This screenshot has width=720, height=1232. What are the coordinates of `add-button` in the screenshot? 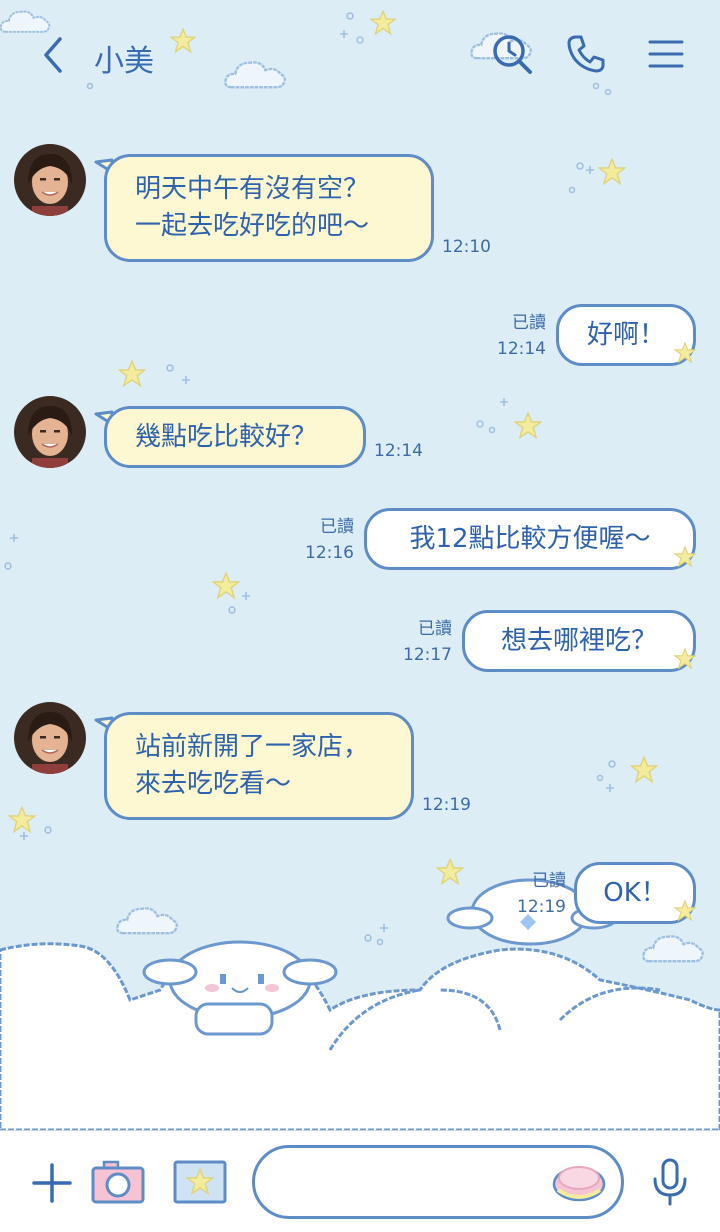 It's located at (52, 1183).